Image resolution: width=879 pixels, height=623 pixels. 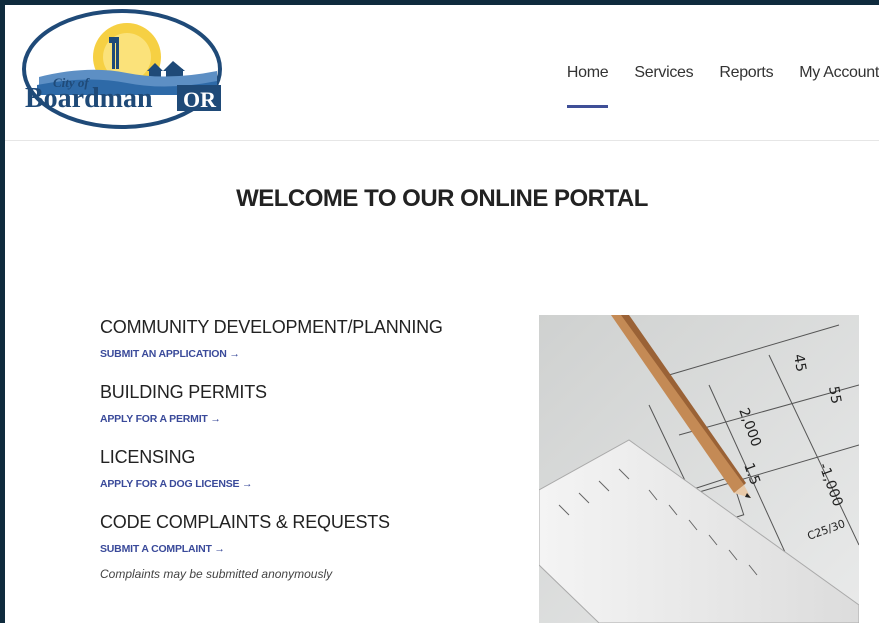 What do you see at coordinates (839, 73) in the screenshot?
I see `nav-my-account: My Account` at bounding box center [839, 73].